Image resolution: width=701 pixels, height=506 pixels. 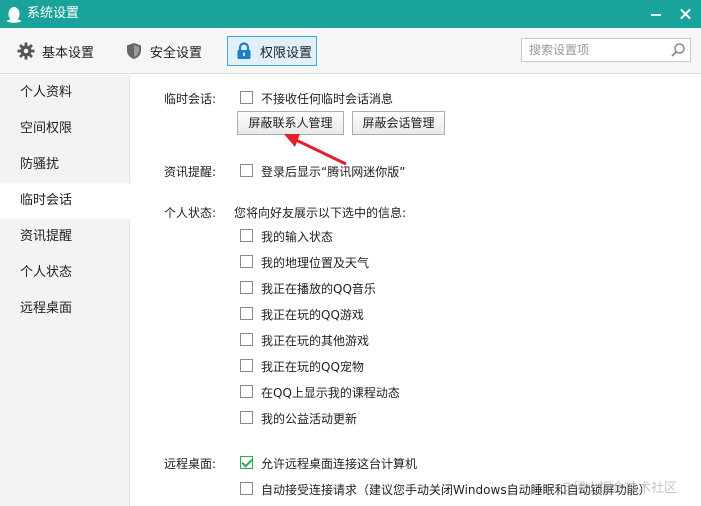 I want to click on tab-basic-settings-label: 基本设置, so click(x=68, y=53).